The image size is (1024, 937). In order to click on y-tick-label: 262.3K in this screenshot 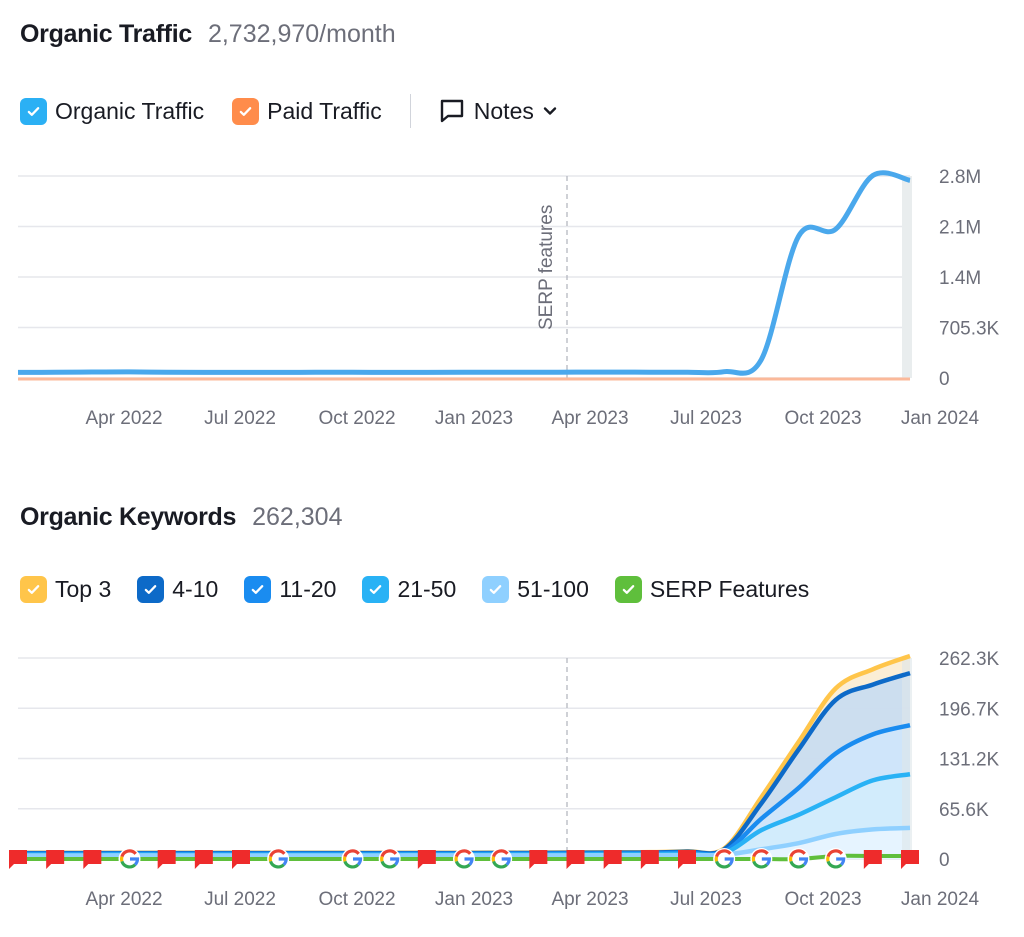, I will do `click(969, 659)`.